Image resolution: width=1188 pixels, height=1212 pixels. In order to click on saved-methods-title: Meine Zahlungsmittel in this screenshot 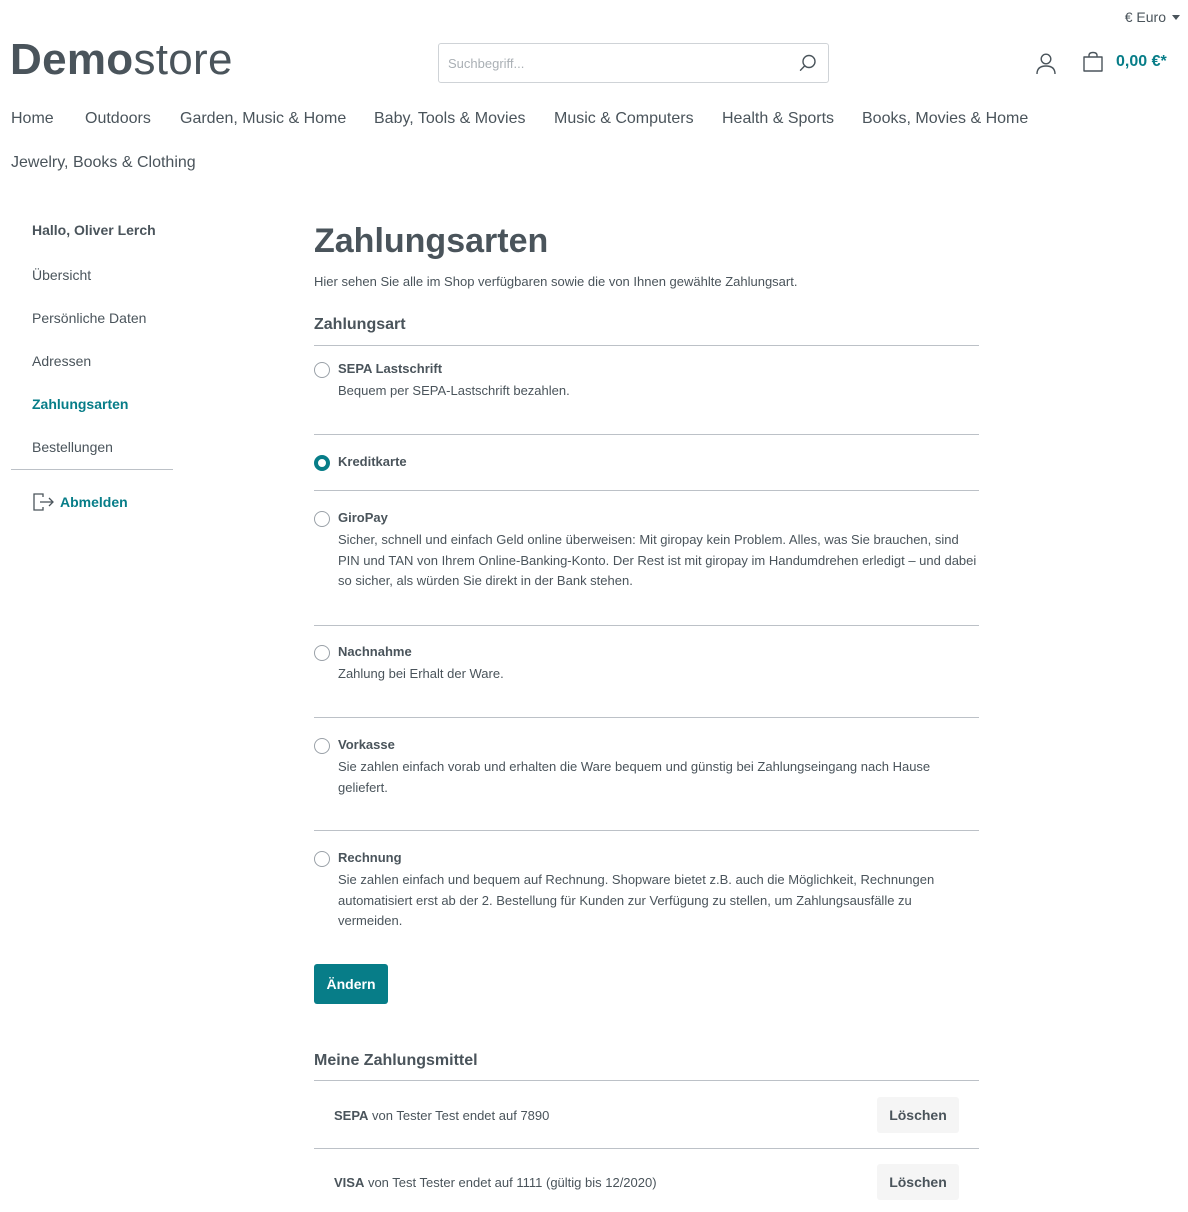, I will do `click(396, 1060)`.